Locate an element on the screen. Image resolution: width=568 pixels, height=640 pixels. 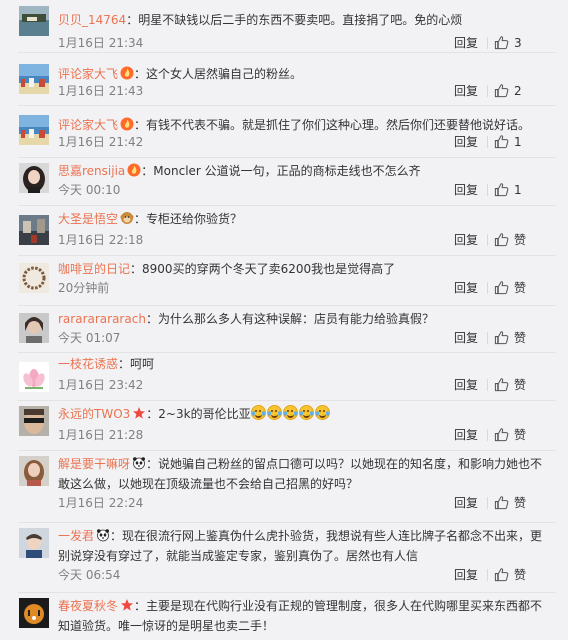
comment-text-line: 大圣是悟空 ：专柜还给你验货？ is located at coordinates (305, 219).